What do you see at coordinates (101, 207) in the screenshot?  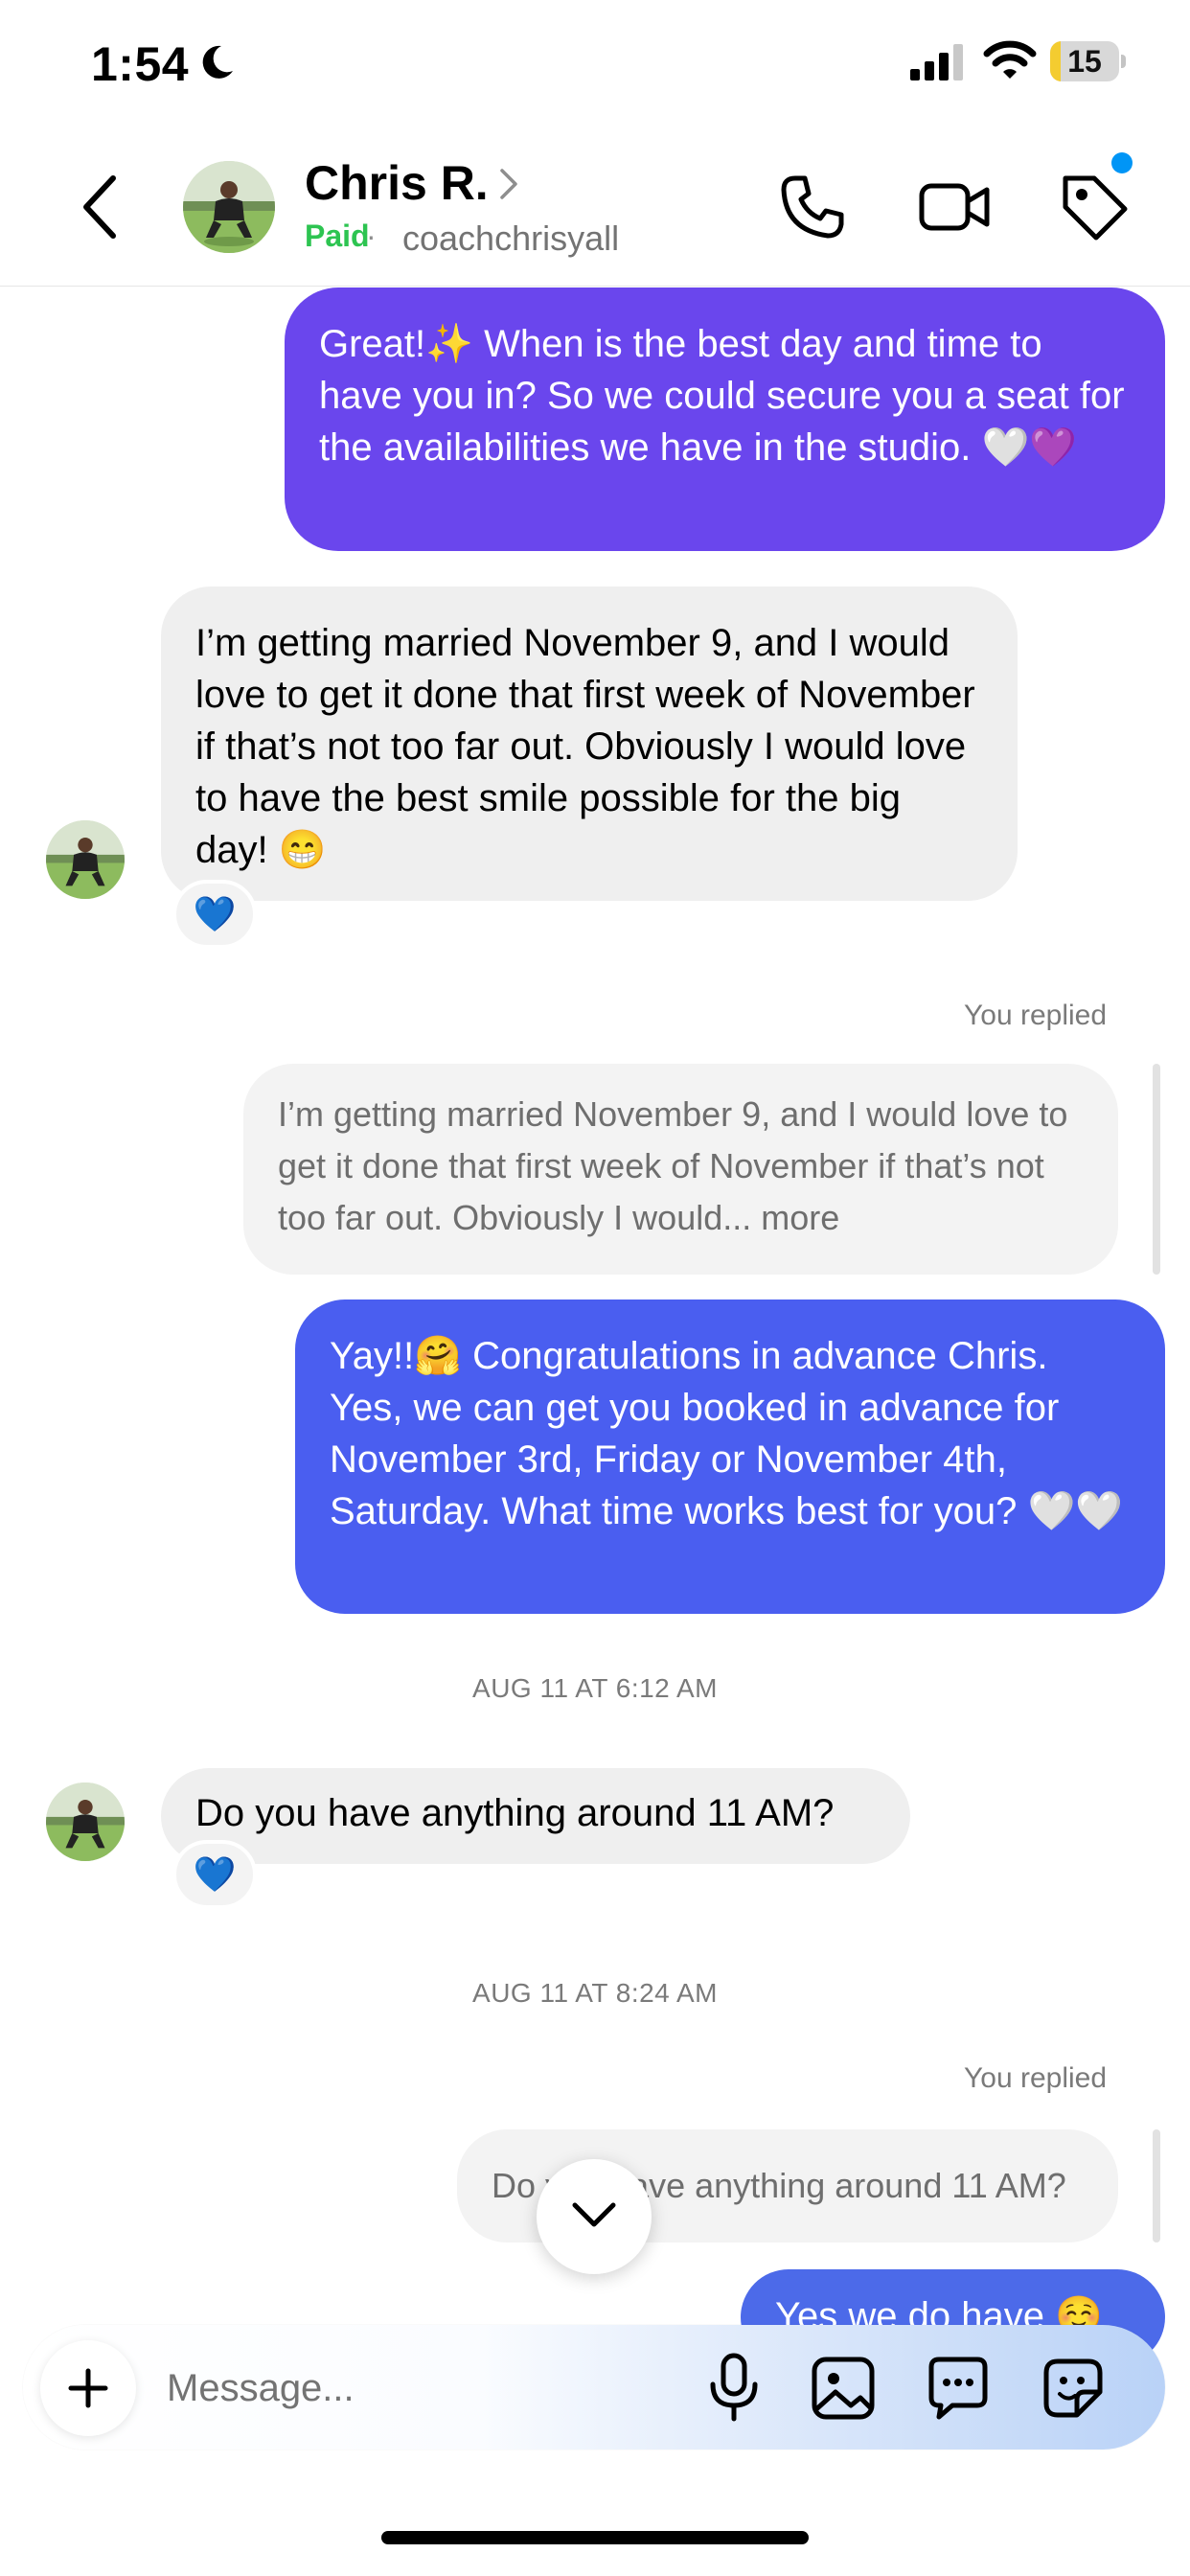 I see `back-chevron-icon` at bounding box center [101, 207].